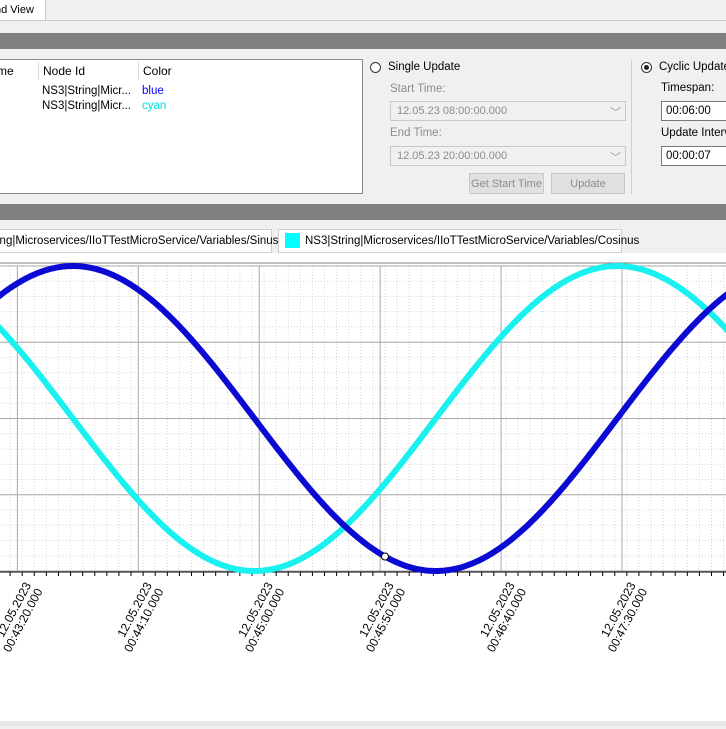 This screenshot has height=729, width=726. What do you see at coordinates (452, 156) in the screenshot?
I see `end-time-value: 12.05.23 20:00:00.000` at bounding box center [452, 156].